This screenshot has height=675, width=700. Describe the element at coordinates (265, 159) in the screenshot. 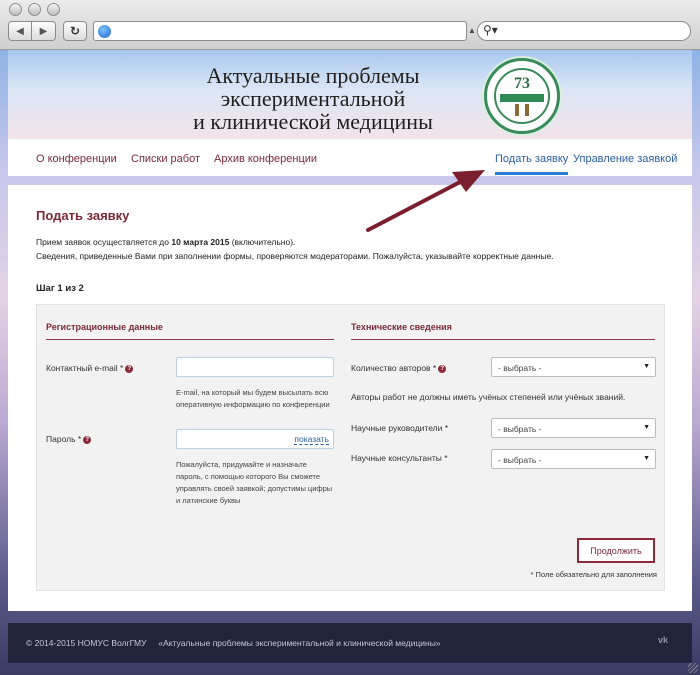

I see `nav-archive: Архив конференции` at that location.